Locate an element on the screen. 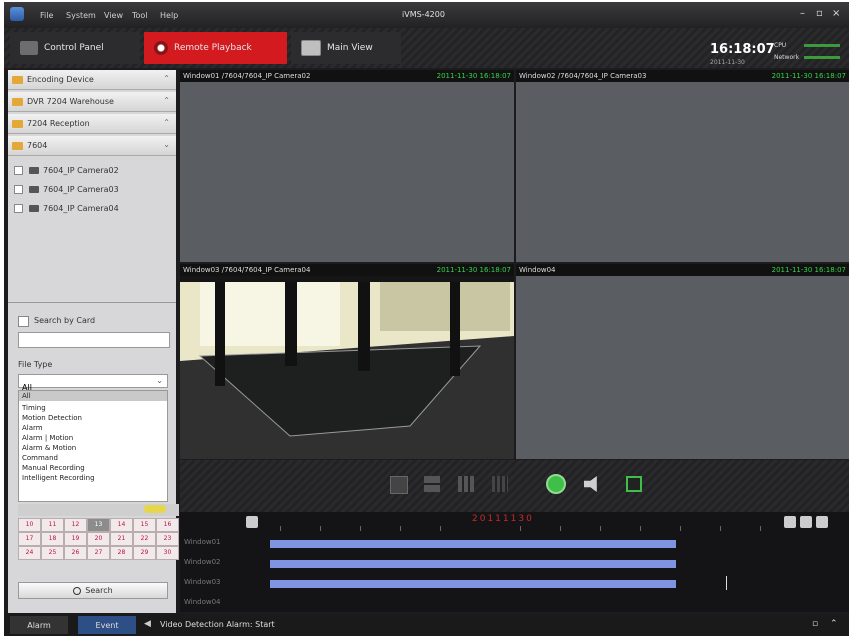 The width and height of the screenshot is (853, 639). calendar-day: 12 is located at coordinates (75, 525).